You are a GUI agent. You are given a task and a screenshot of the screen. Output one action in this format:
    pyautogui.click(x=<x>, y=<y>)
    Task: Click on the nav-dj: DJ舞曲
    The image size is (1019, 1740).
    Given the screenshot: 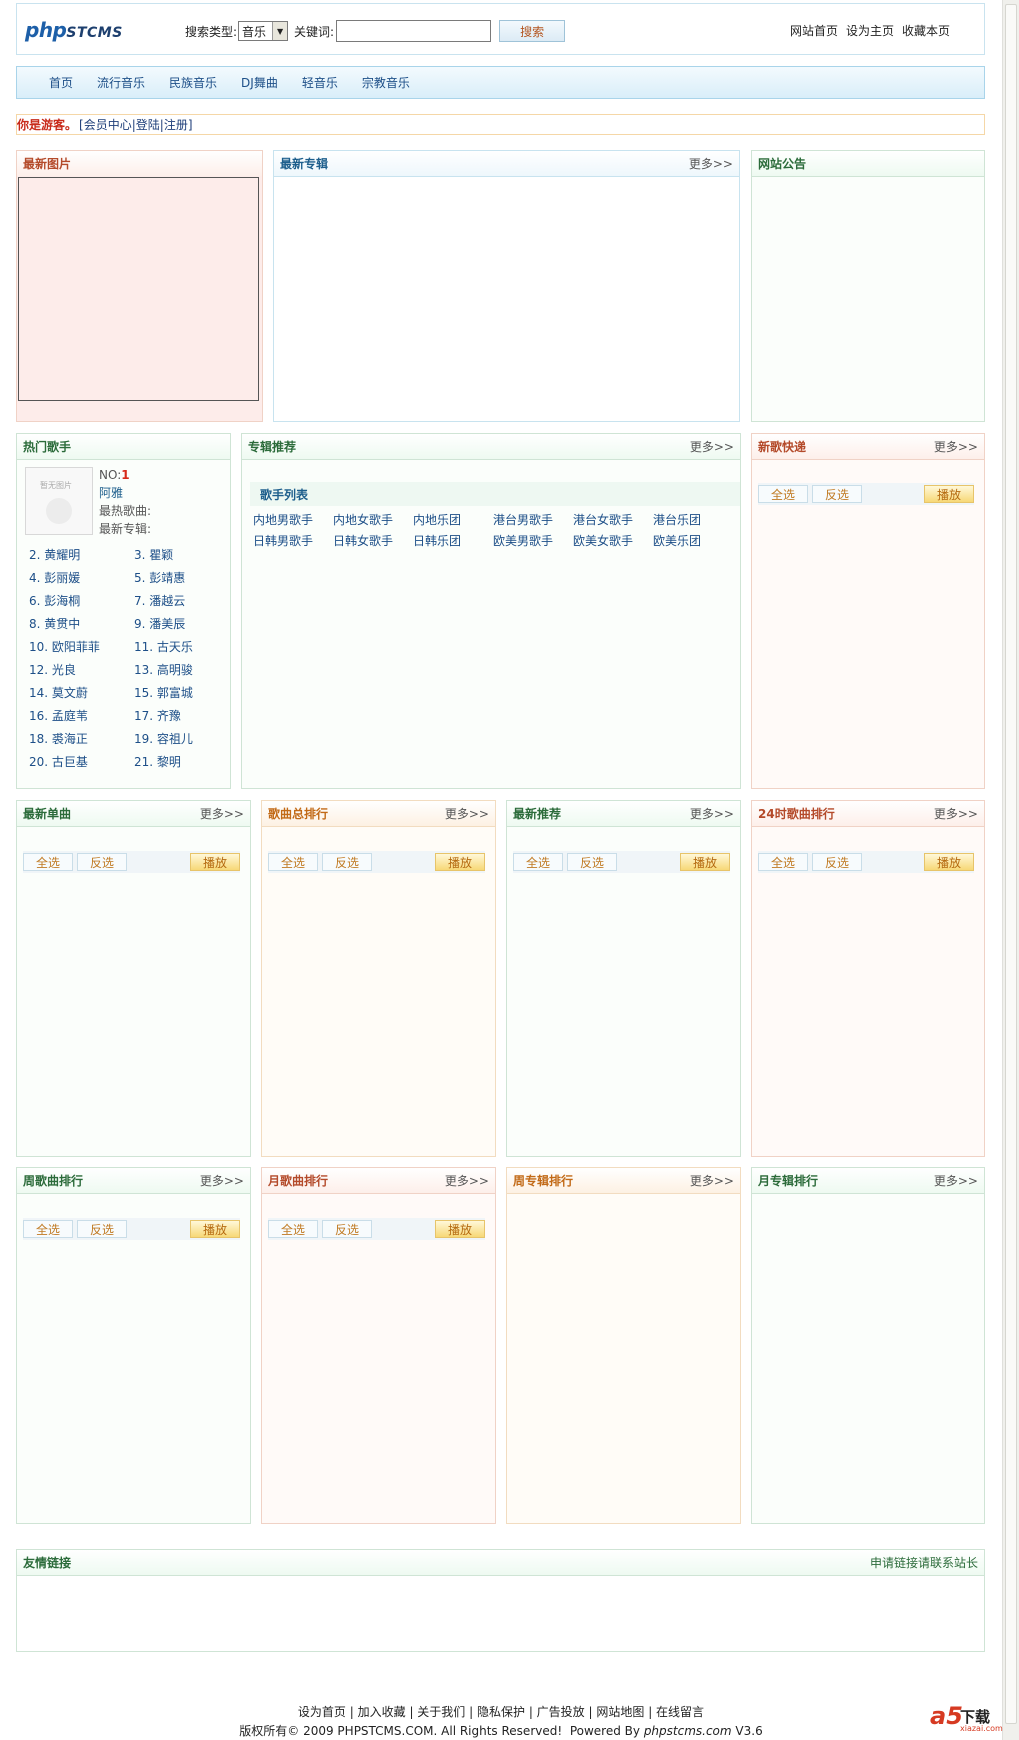 What is the action you would take?
    pyautogui.click(x=259, y=82)
    